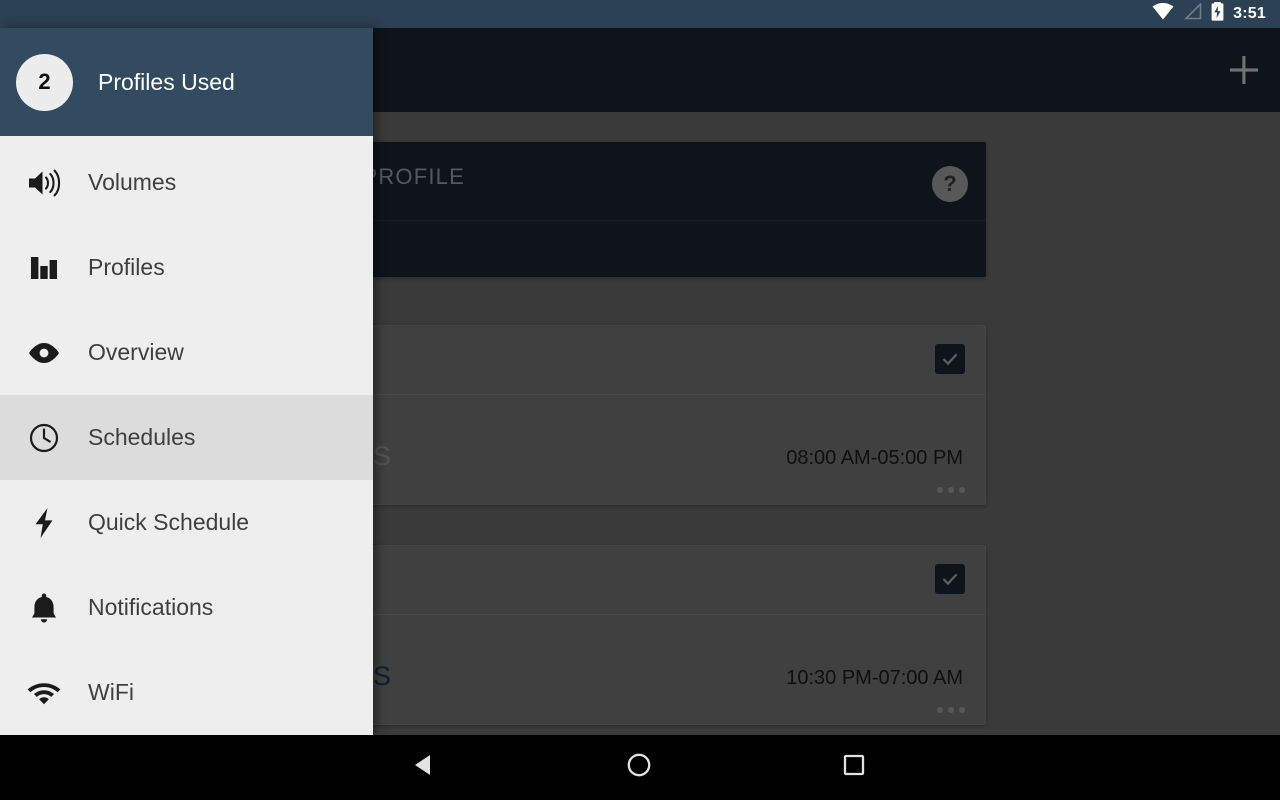  What do you see at coordinates (44, 353) in the screenshot?
I see `eye-icon` at bounding box center [44, 353].